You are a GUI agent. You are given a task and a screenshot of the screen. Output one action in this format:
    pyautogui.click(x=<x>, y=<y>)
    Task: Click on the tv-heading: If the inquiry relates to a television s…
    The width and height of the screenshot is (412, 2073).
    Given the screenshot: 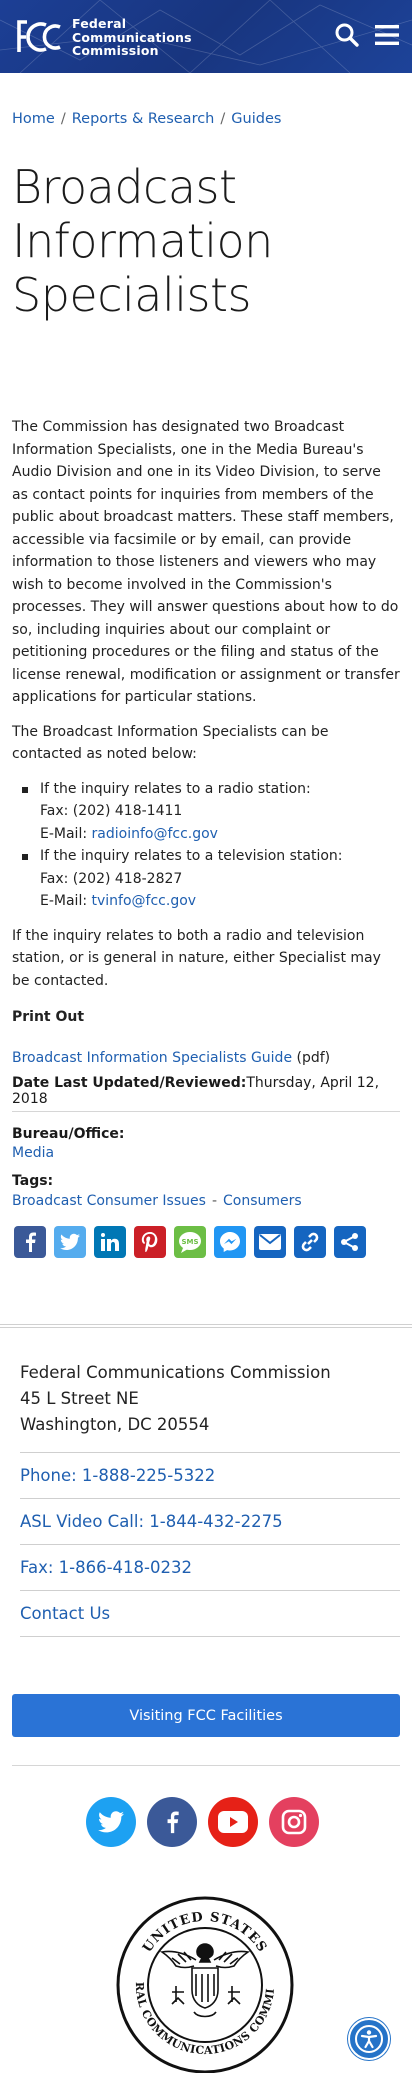 What is the action you would take?
    pyautogui.click(x=191, y=856)
    